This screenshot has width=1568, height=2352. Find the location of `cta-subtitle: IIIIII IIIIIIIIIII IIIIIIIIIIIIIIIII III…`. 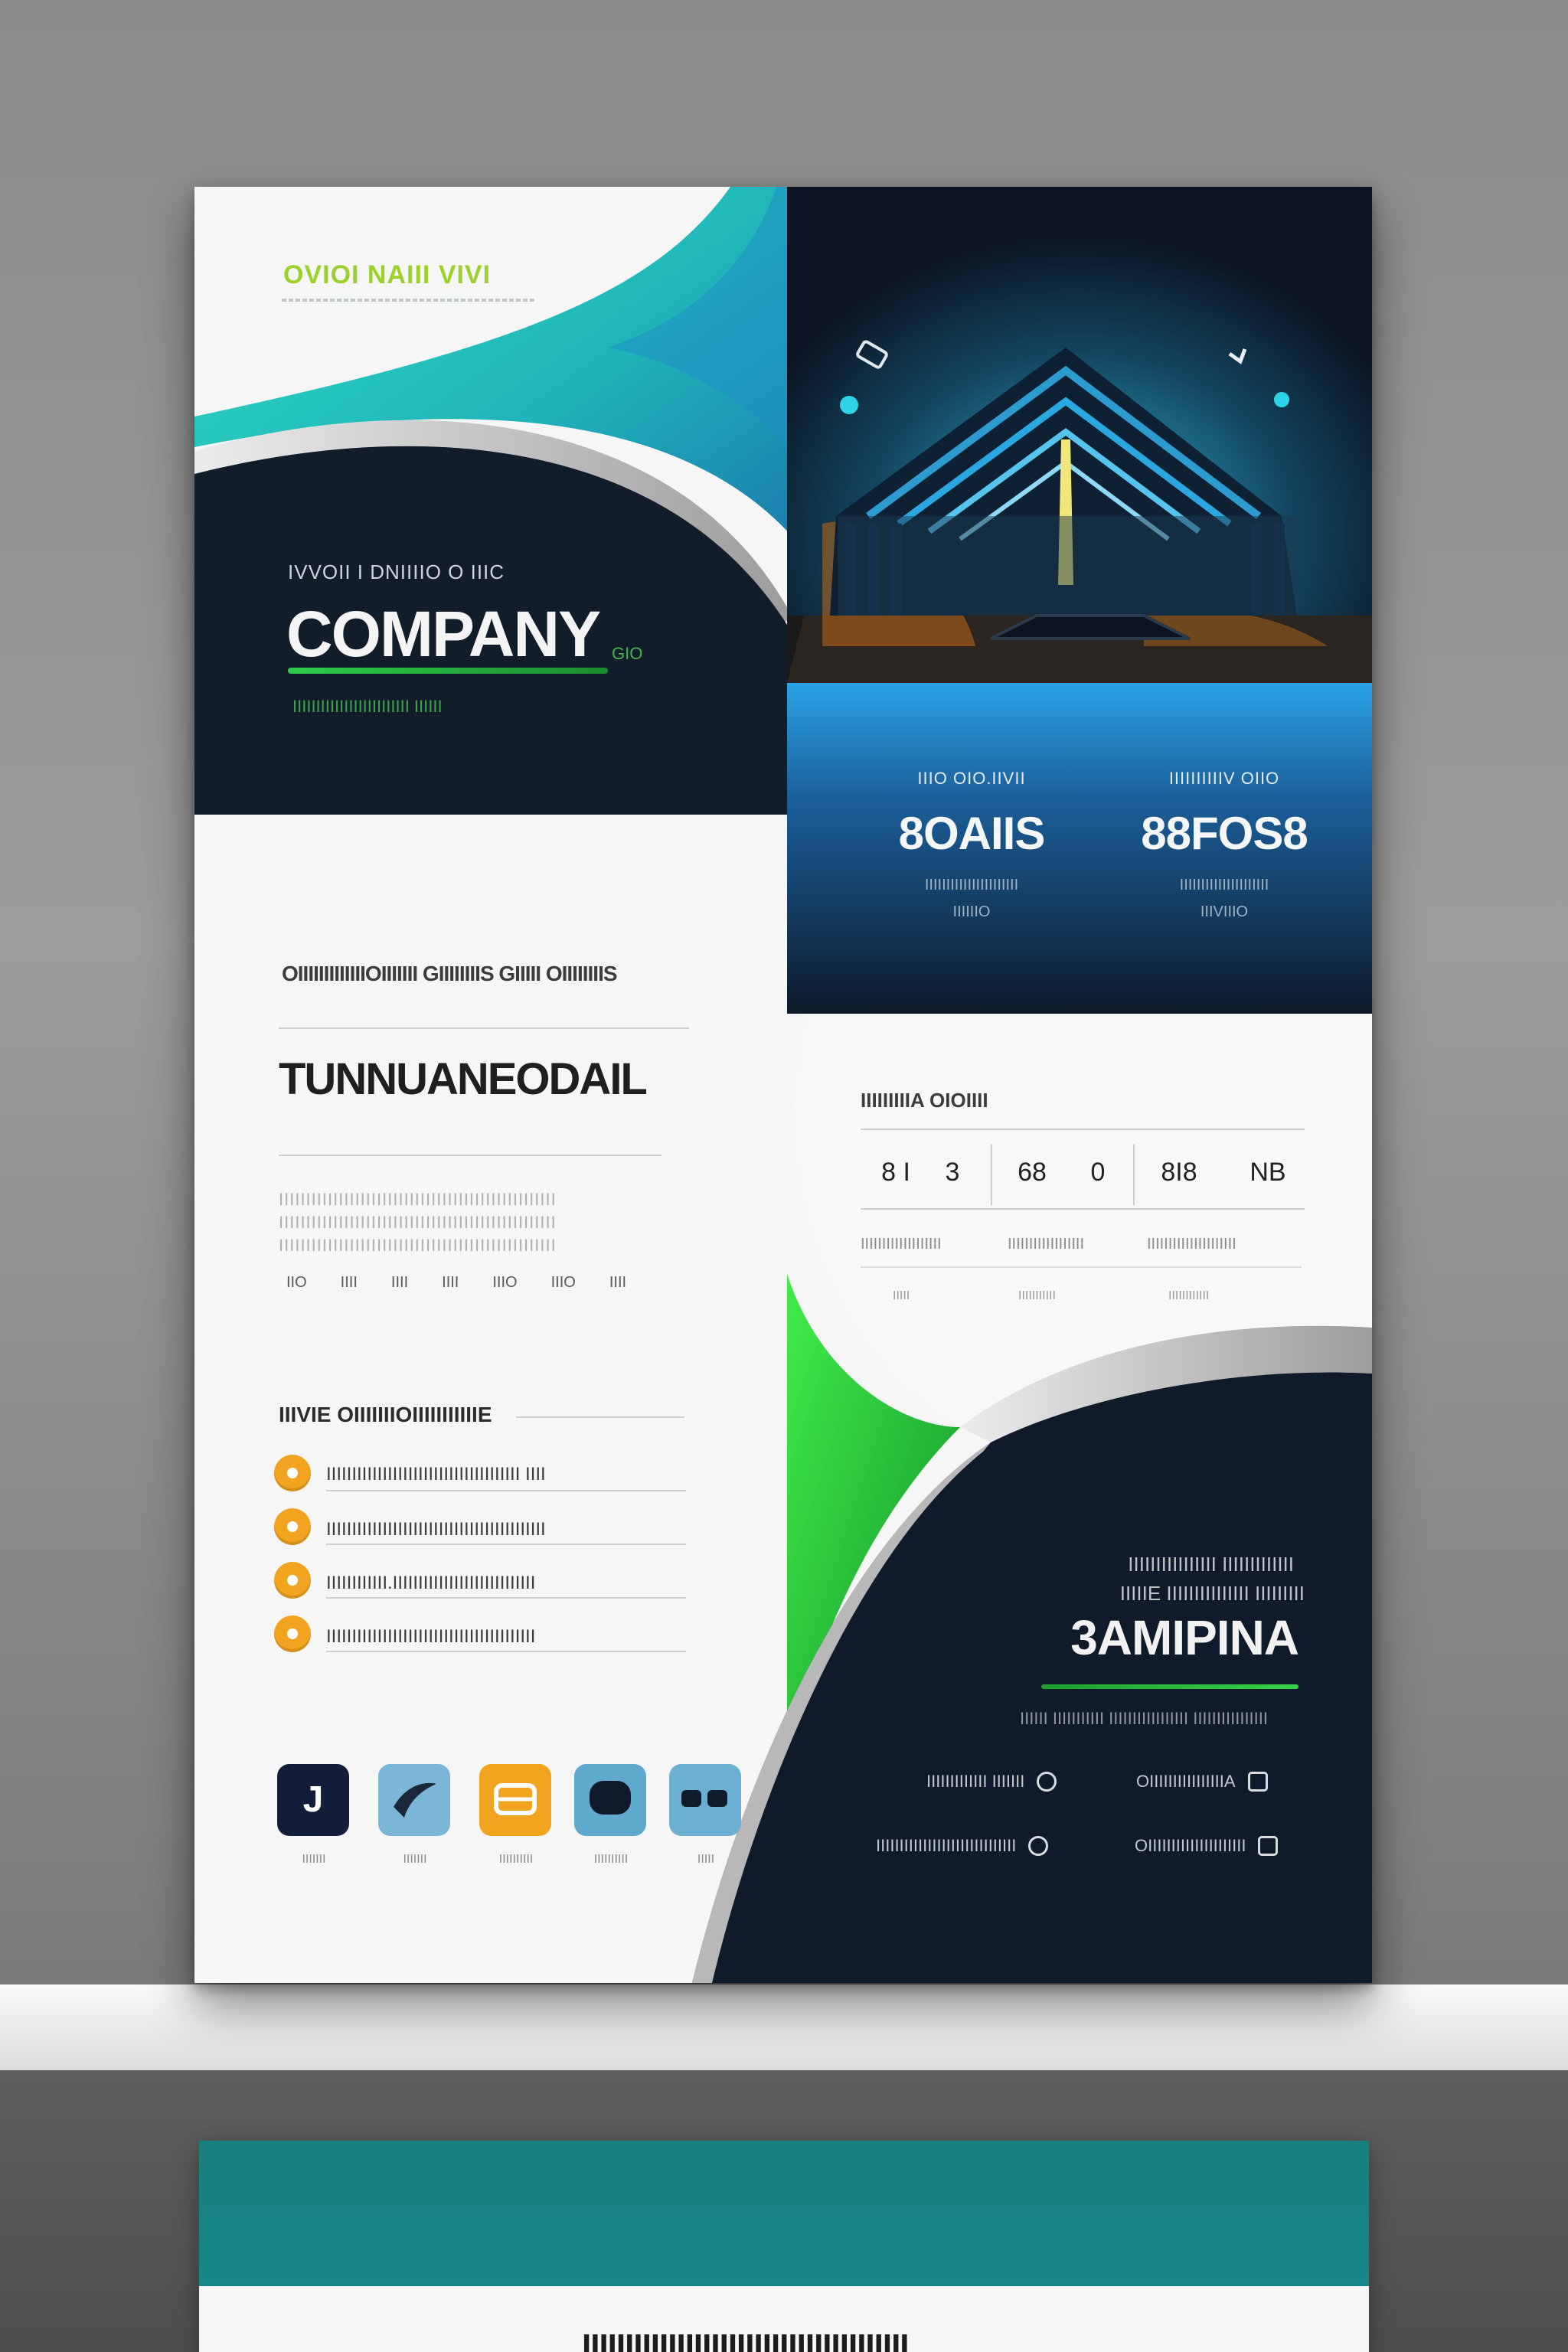

cta-subtitle: IIIIII IIIIIIIIIII IIIIIIIIIIIIIIIII III… is located at coordinates (1144, 1718).